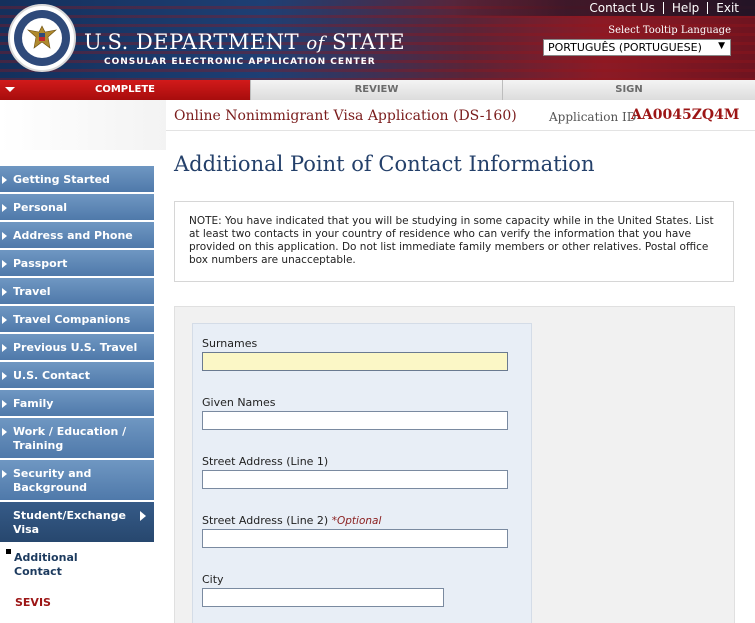 The height and width of the screenshot is (623, 755). I want to click on bullet-icon, so click(8, 551).